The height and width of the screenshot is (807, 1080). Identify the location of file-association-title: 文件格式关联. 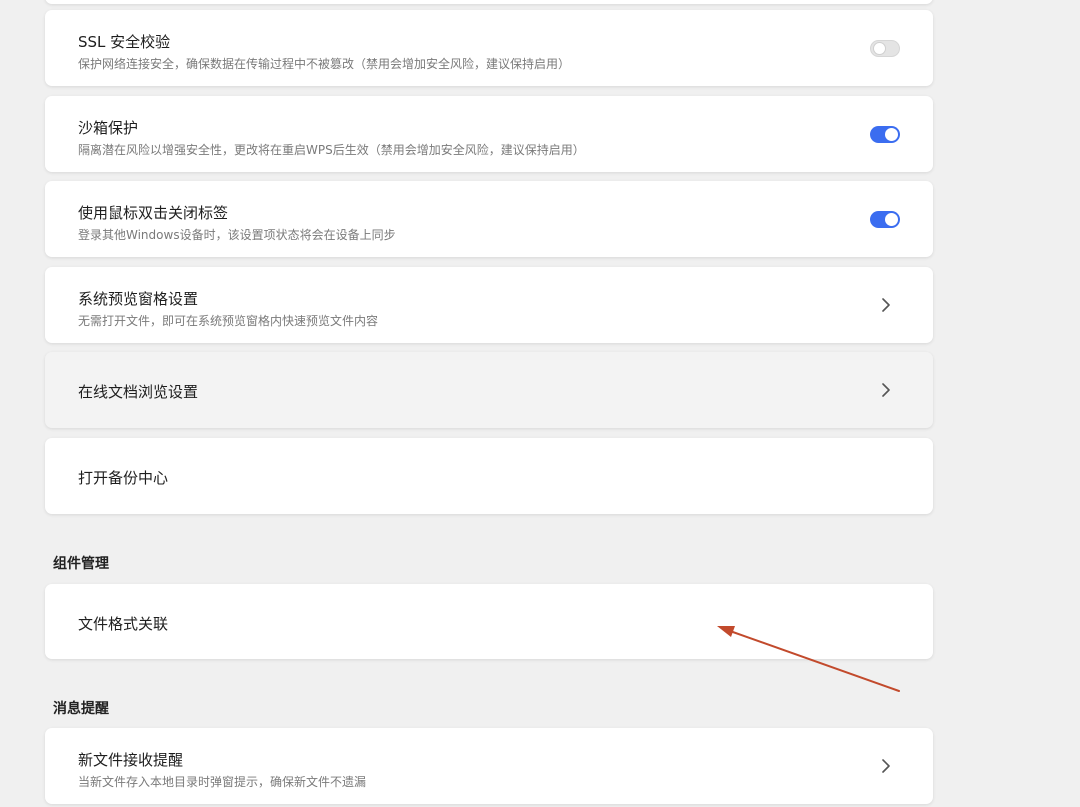
(123, 624).